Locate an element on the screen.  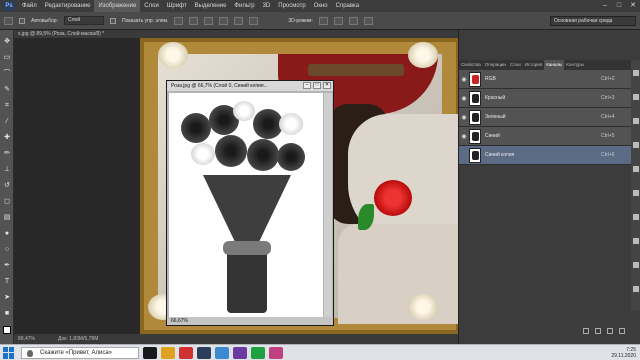
channel-shortcut: Ctrl+5 is located at coordinates (608, 136).